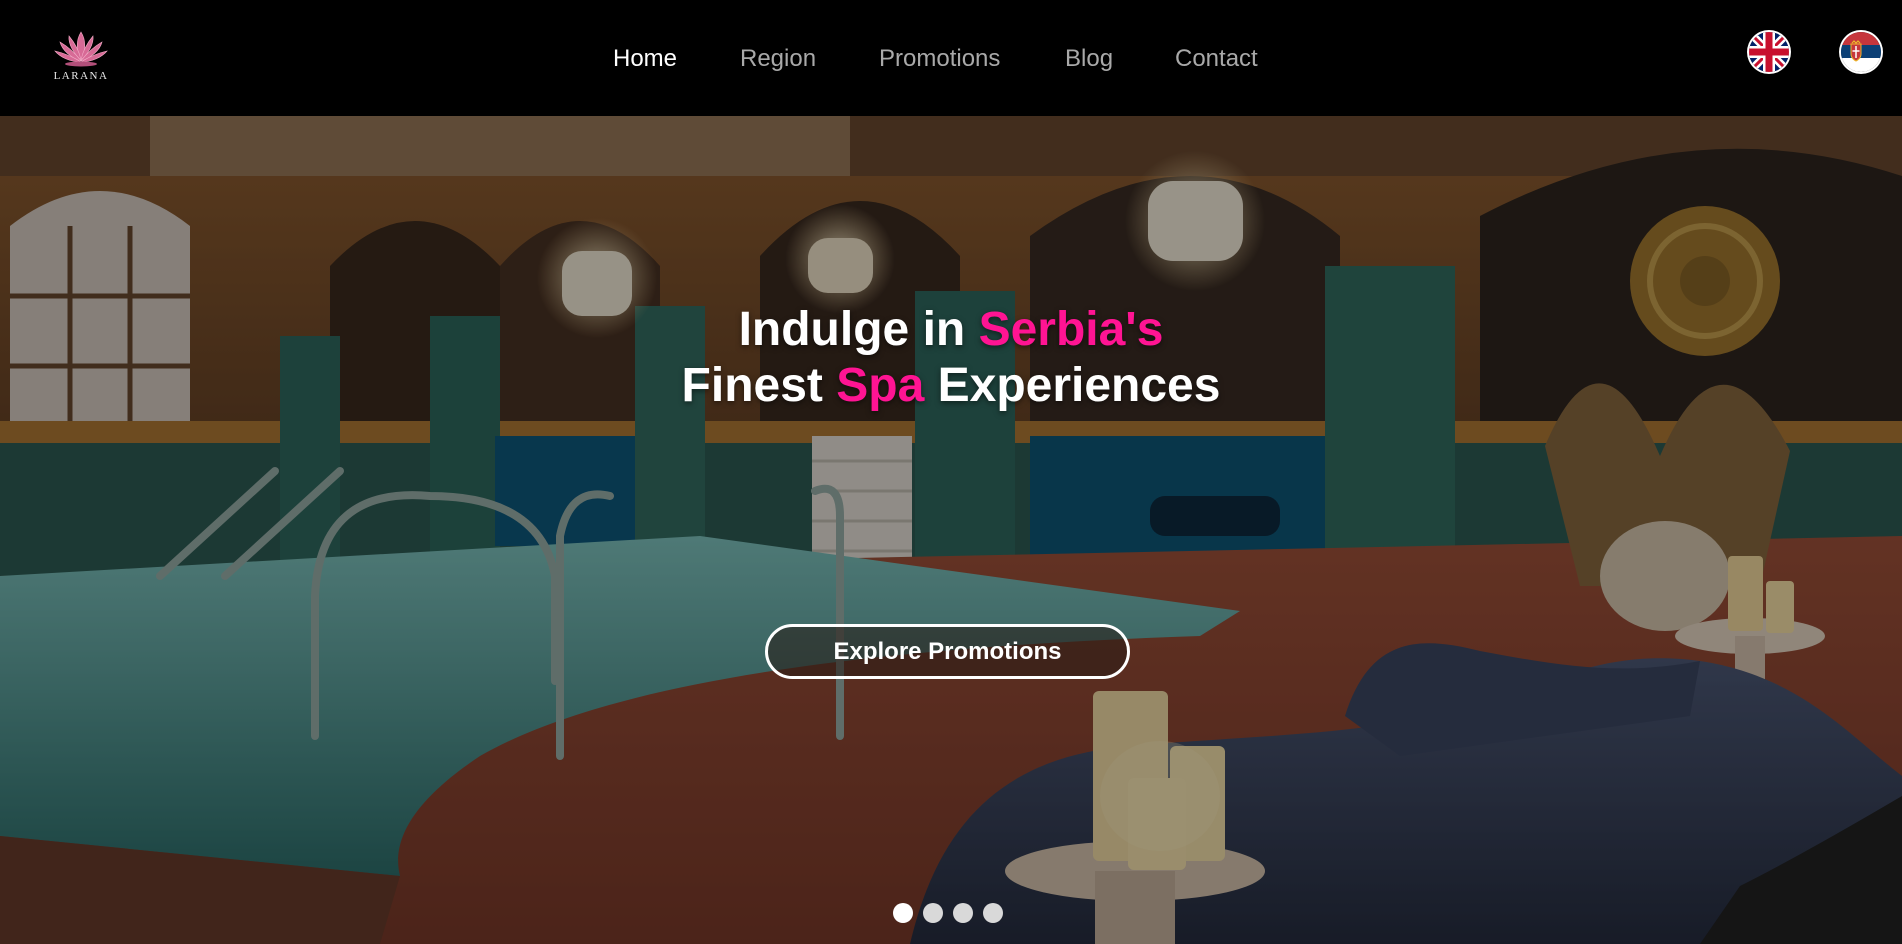 This screenshot has width=1902, height=944. What do you see at coordinates (1089, 59) in the screenshot?
I see `nav-blog: Blog` at bounding box center [1089, 59].